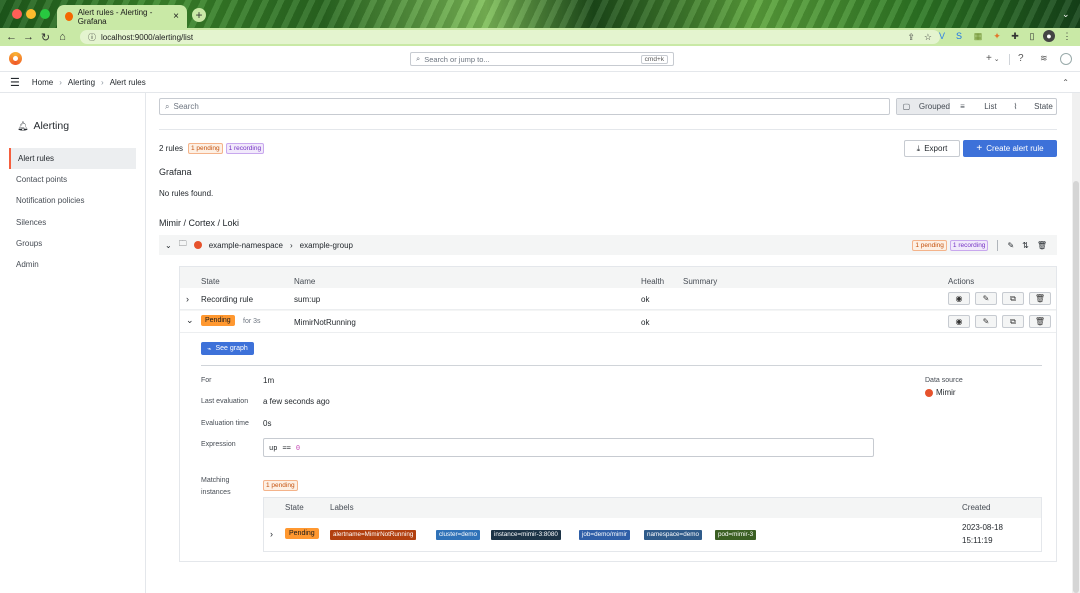 This screenshot has height=593, width=1080. Describe the element at coordinates (654, 59) in the screenshot. I see `search-shortcut: cmd+k` at that location.